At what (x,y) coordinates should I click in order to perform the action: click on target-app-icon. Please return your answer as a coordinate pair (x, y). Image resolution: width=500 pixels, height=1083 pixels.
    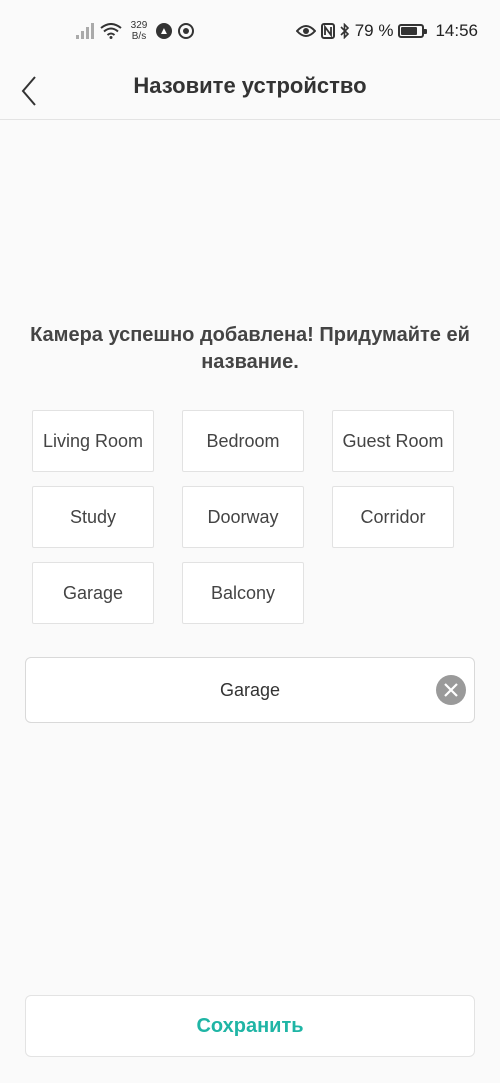
    Looking at the image, I should click on (186, 31).